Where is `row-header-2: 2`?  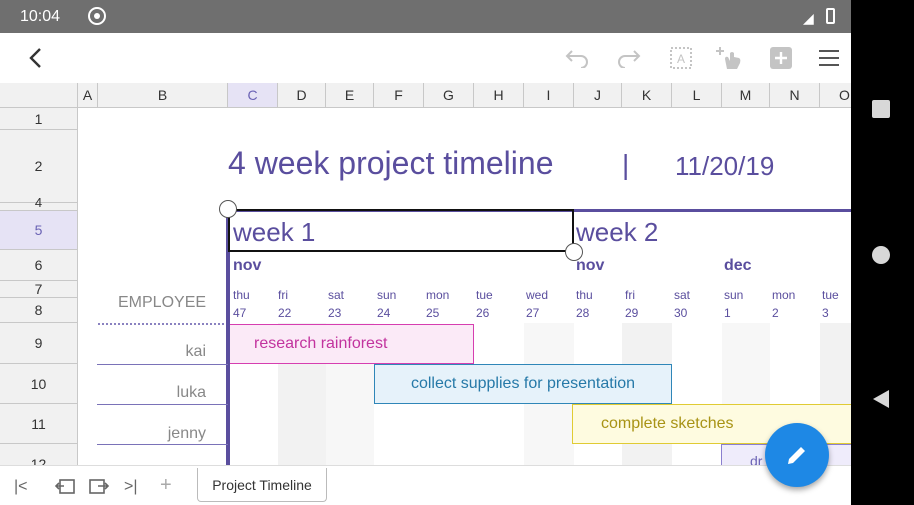 row-header-2: 2 is located at coordinates (39, 166).